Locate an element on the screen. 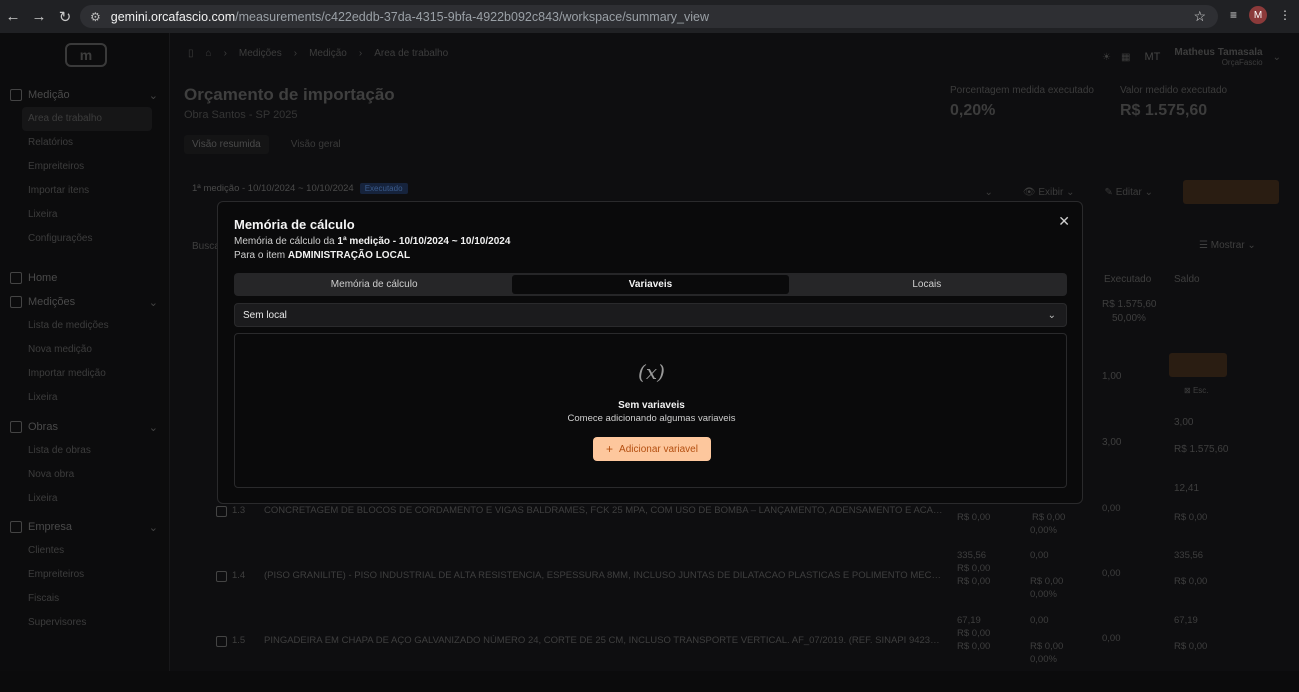 This screenshot has height=692, width=1299. sidebar-item-nova-medicao: Nova medição is located at coordinates (85, 350).